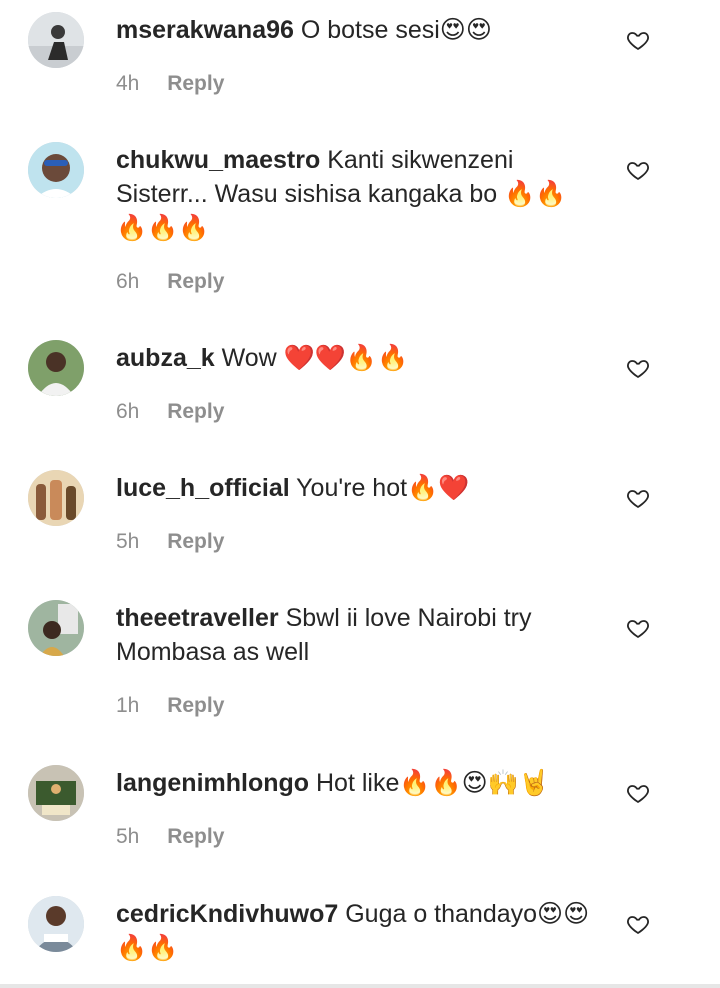  I want to click on comment-body: mserakwana96 O botse sesi😍😍 4h Reply, so click(356, 56).